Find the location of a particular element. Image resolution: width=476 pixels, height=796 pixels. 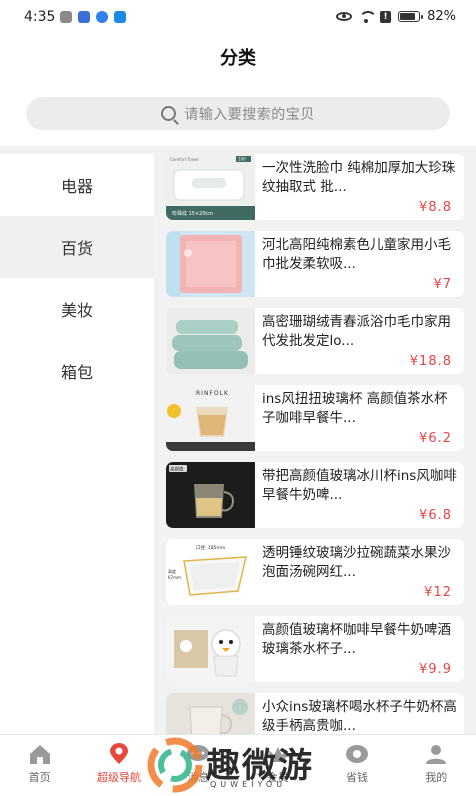

tab-label: 超级导航 is located at coordinates (118, 777).